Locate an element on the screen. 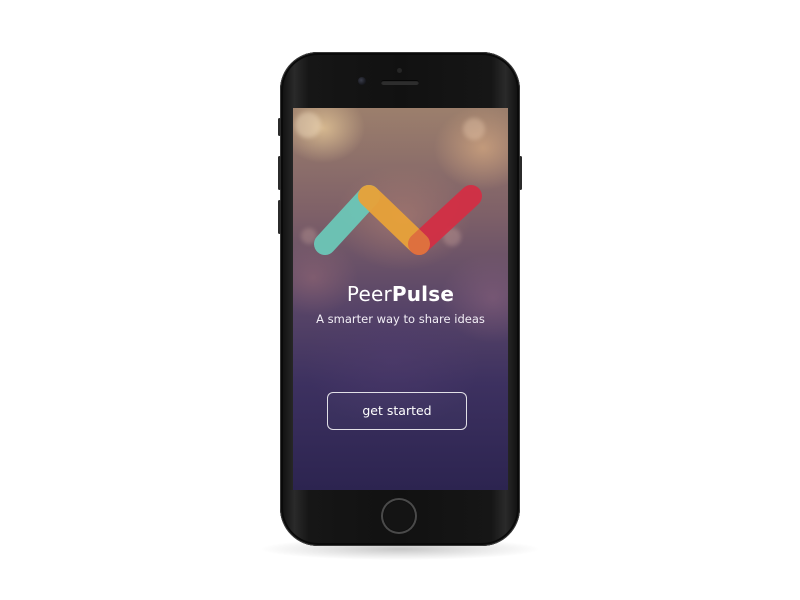  power-button is located at coordinates (520, 173).